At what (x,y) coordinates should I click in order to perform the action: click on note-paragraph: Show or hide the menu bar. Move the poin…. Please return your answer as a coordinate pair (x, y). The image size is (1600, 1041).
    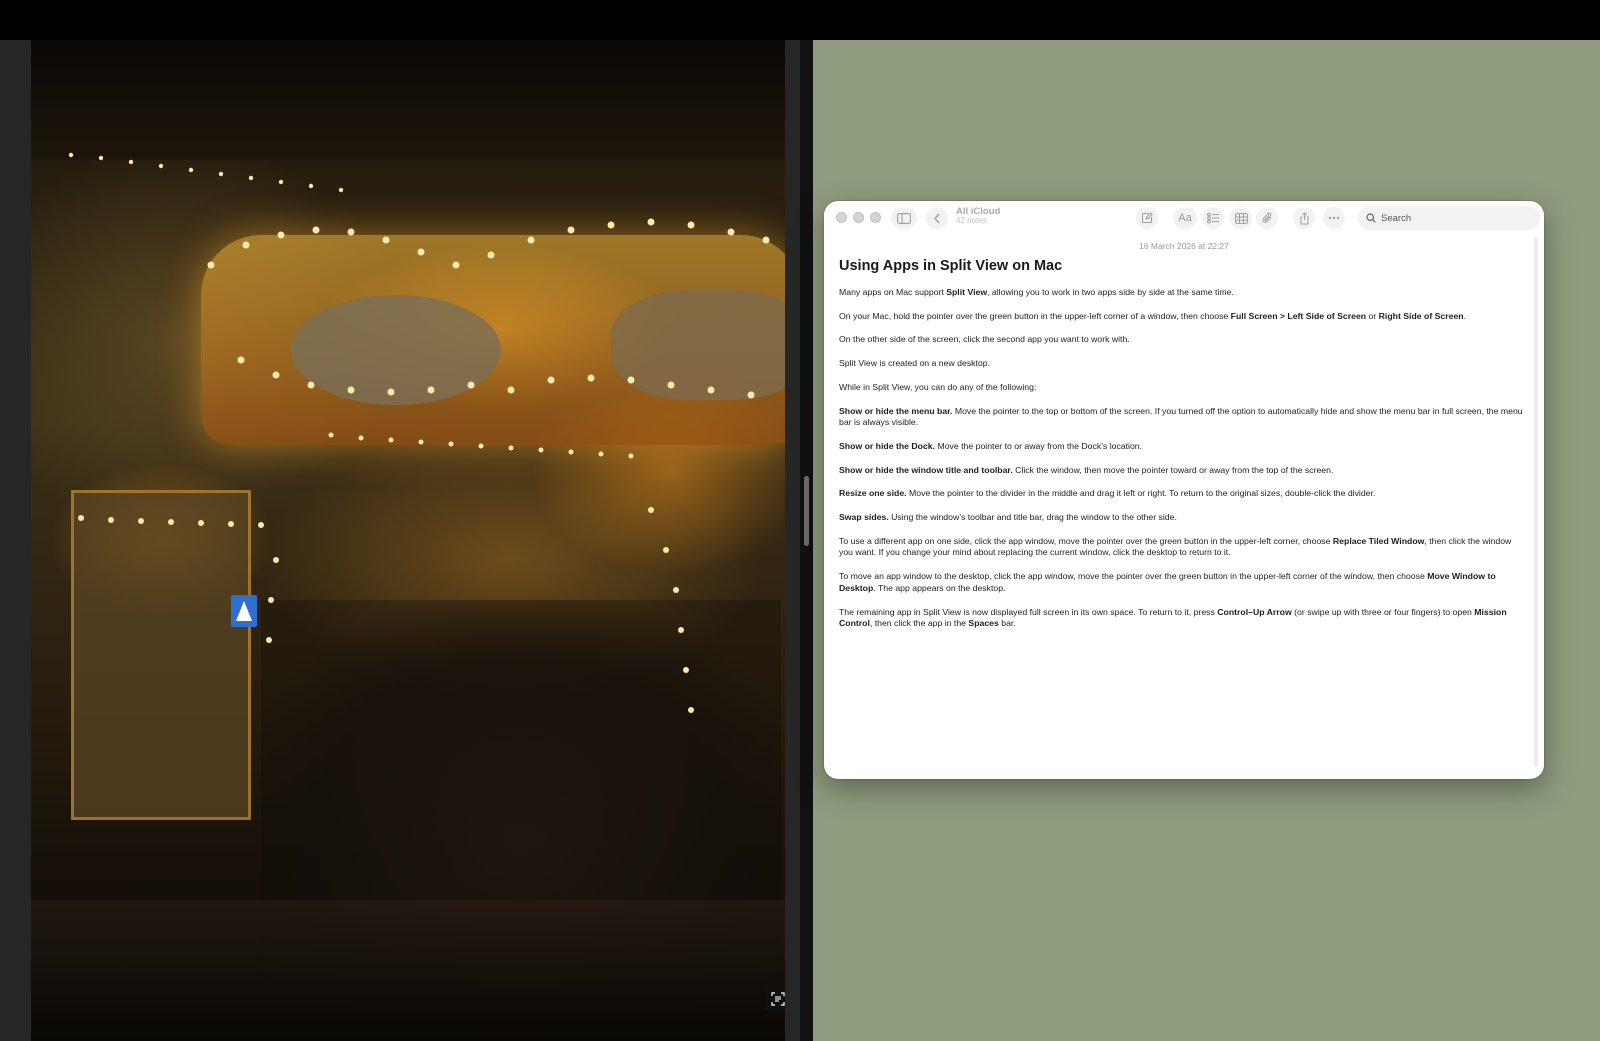
    Looking at the image, I should click on (1181, 417).